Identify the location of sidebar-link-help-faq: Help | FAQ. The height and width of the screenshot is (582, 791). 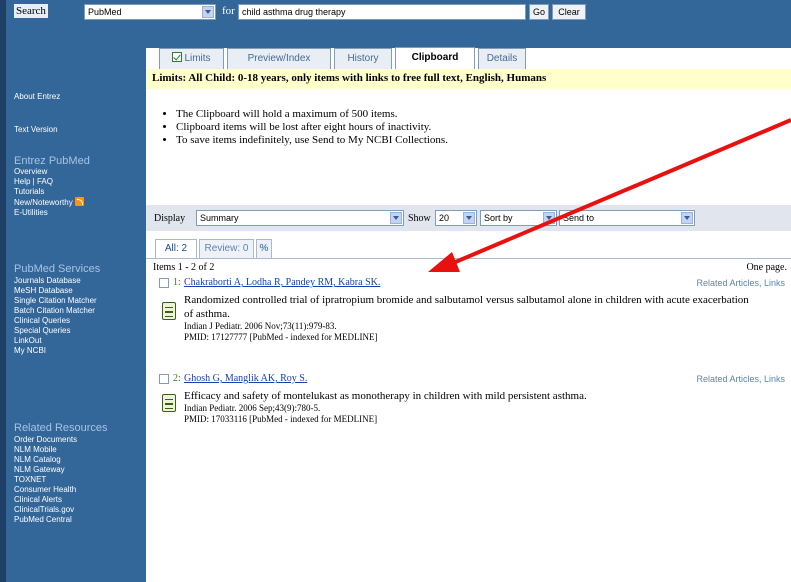
(49, 182).